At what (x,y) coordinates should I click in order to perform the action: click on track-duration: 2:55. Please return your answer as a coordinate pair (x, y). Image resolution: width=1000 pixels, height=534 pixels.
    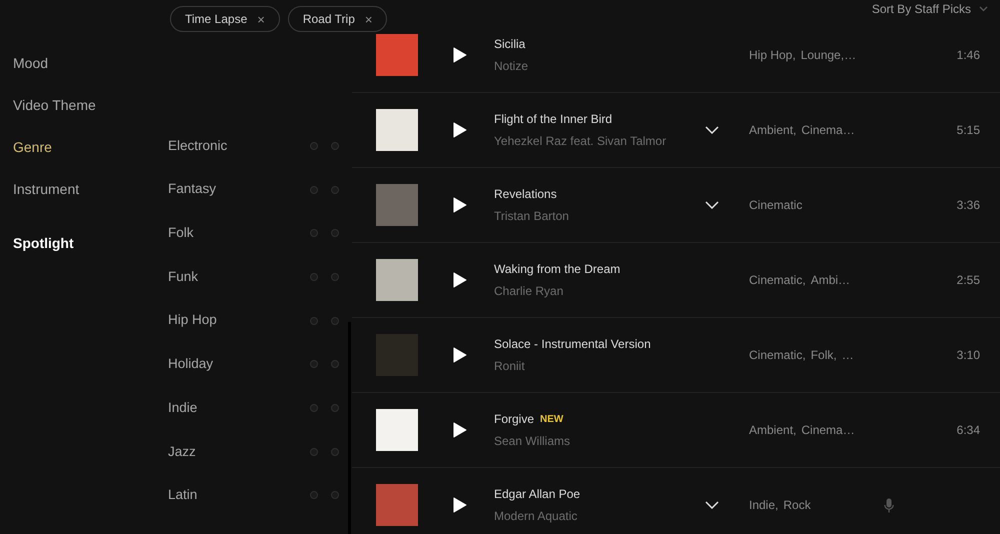
    Looking at the image, I should click on (968, 280).